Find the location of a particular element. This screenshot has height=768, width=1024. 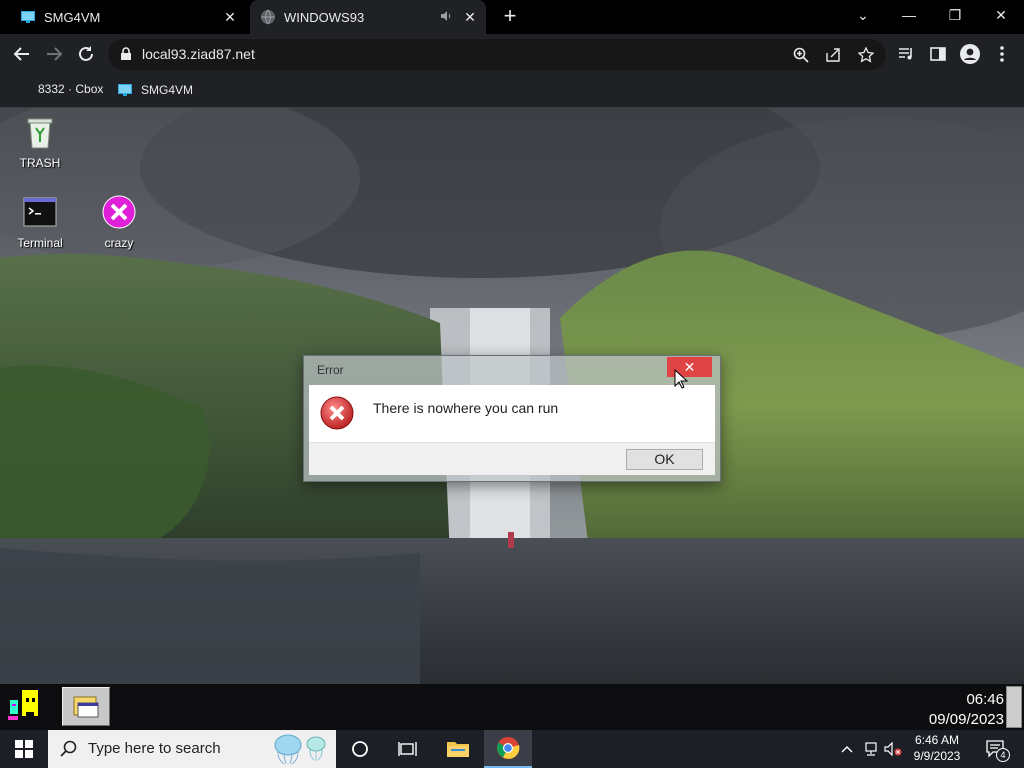

side-panel-icon is located at coordinates (938, 54).